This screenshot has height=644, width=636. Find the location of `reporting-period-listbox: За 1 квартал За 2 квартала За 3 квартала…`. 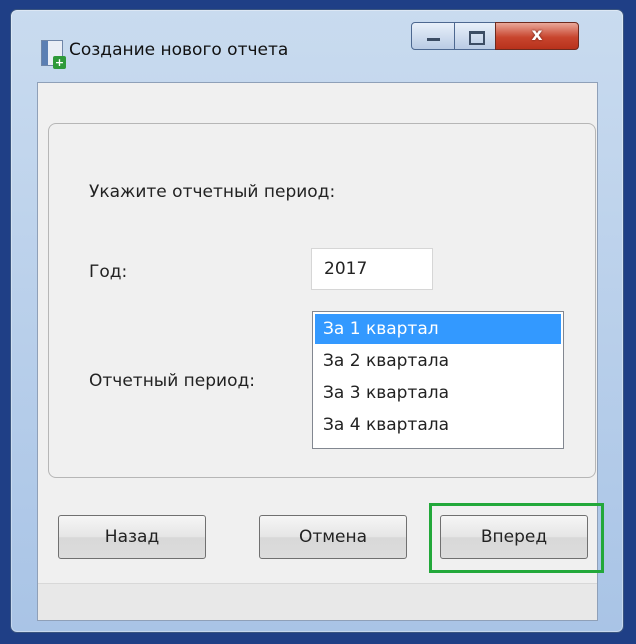

reporting-period-listbox: За 1 квартал За 2 квартала За 3 квартала… is located at coordinates (438, 380).